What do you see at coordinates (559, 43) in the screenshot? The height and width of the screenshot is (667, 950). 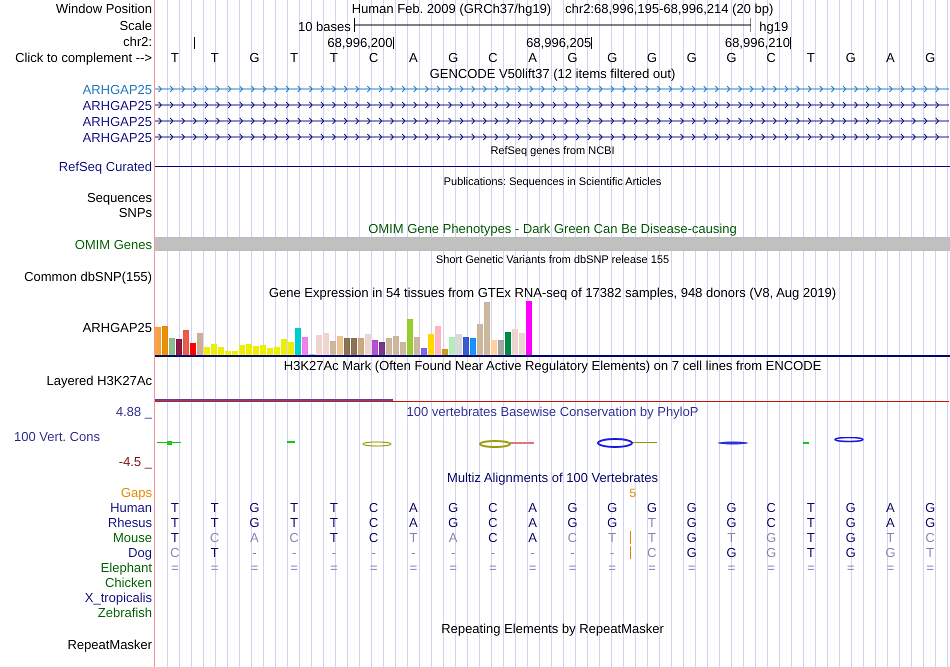 I see `position-label: 68,996,205` at bounding box center [559, 43].